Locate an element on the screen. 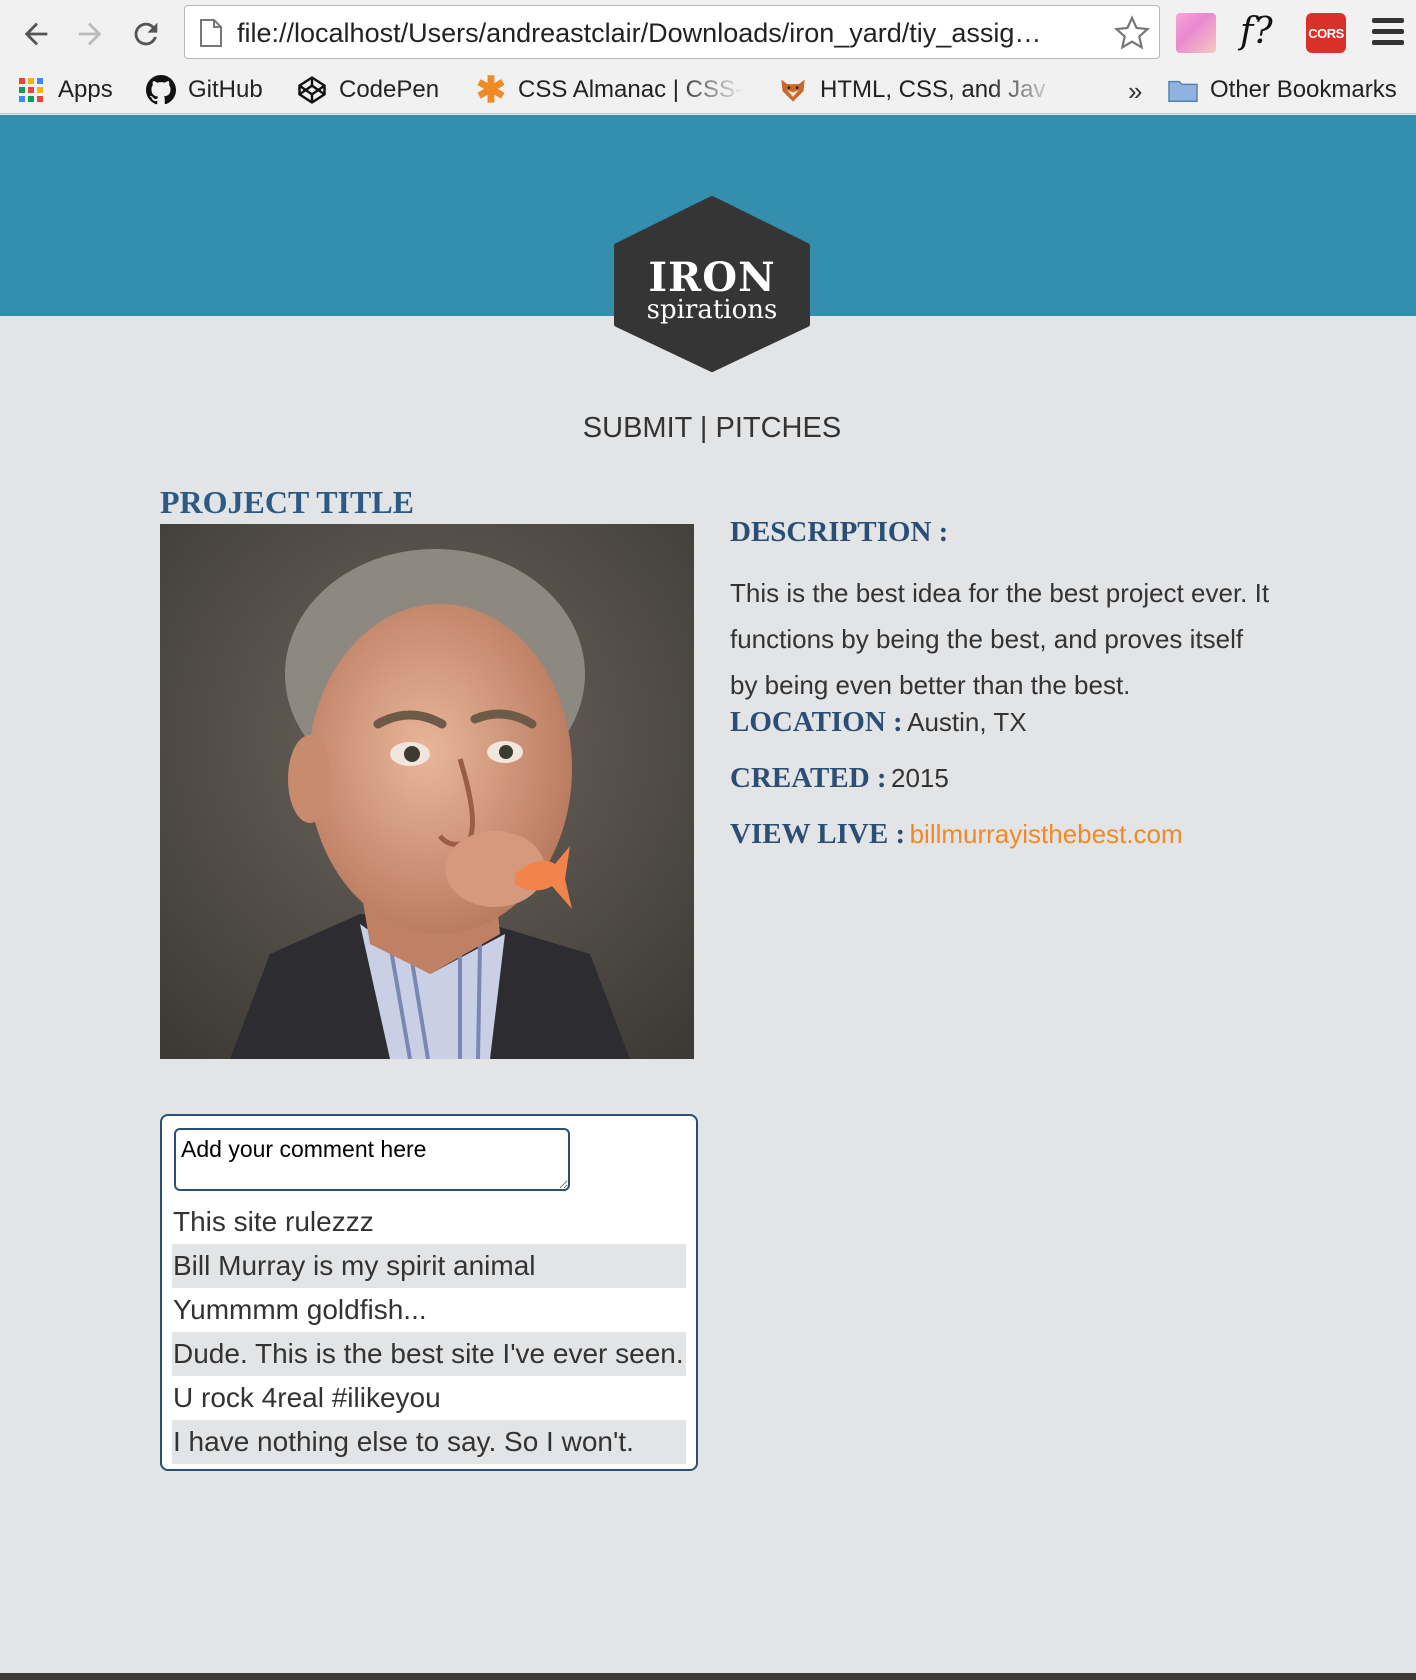  description-label: DESCRIPTION : is located at coordinates (839, 532).